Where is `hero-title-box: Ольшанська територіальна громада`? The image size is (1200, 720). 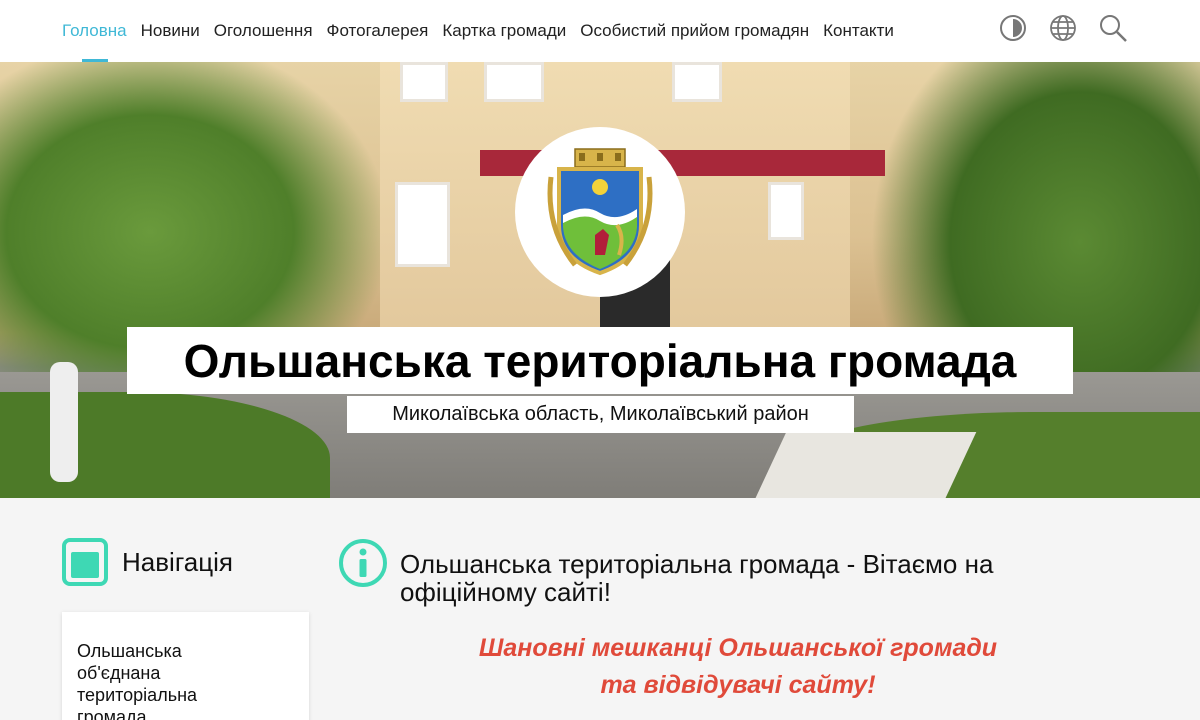 hero-title-box: Ольшанська територіальна громада is located at coordinates (600, 360).